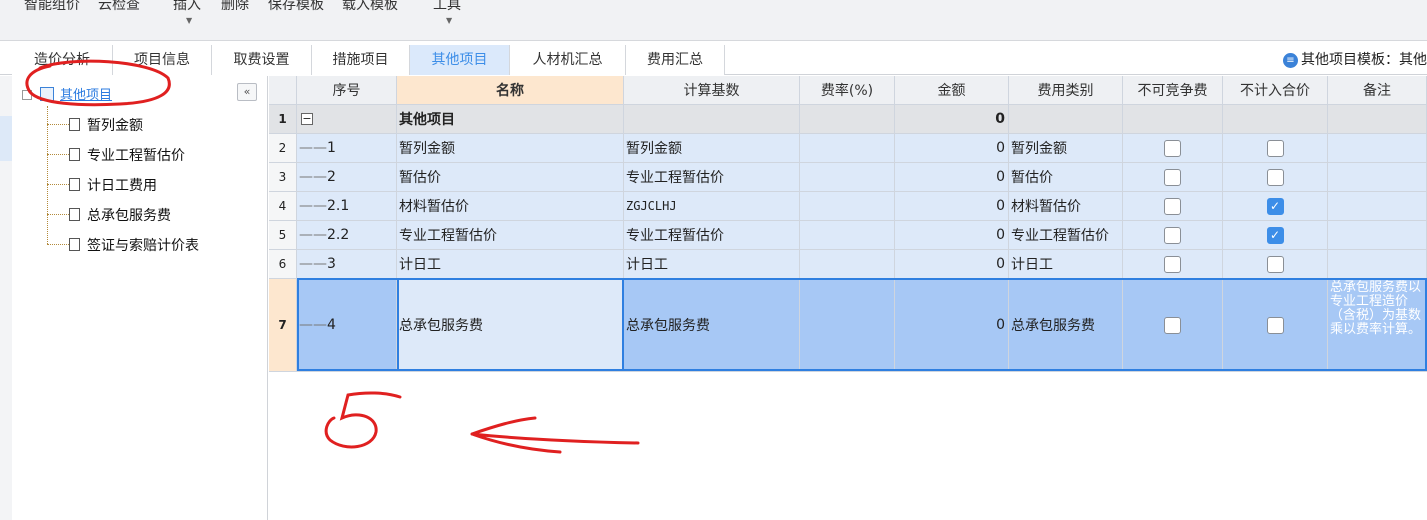 The width and height of the screenshot is (1427, 520). What do you see at coordinates (235, 7) in the screenshot?
I see `delete-button: 删除` at bounding box center [235, 7].